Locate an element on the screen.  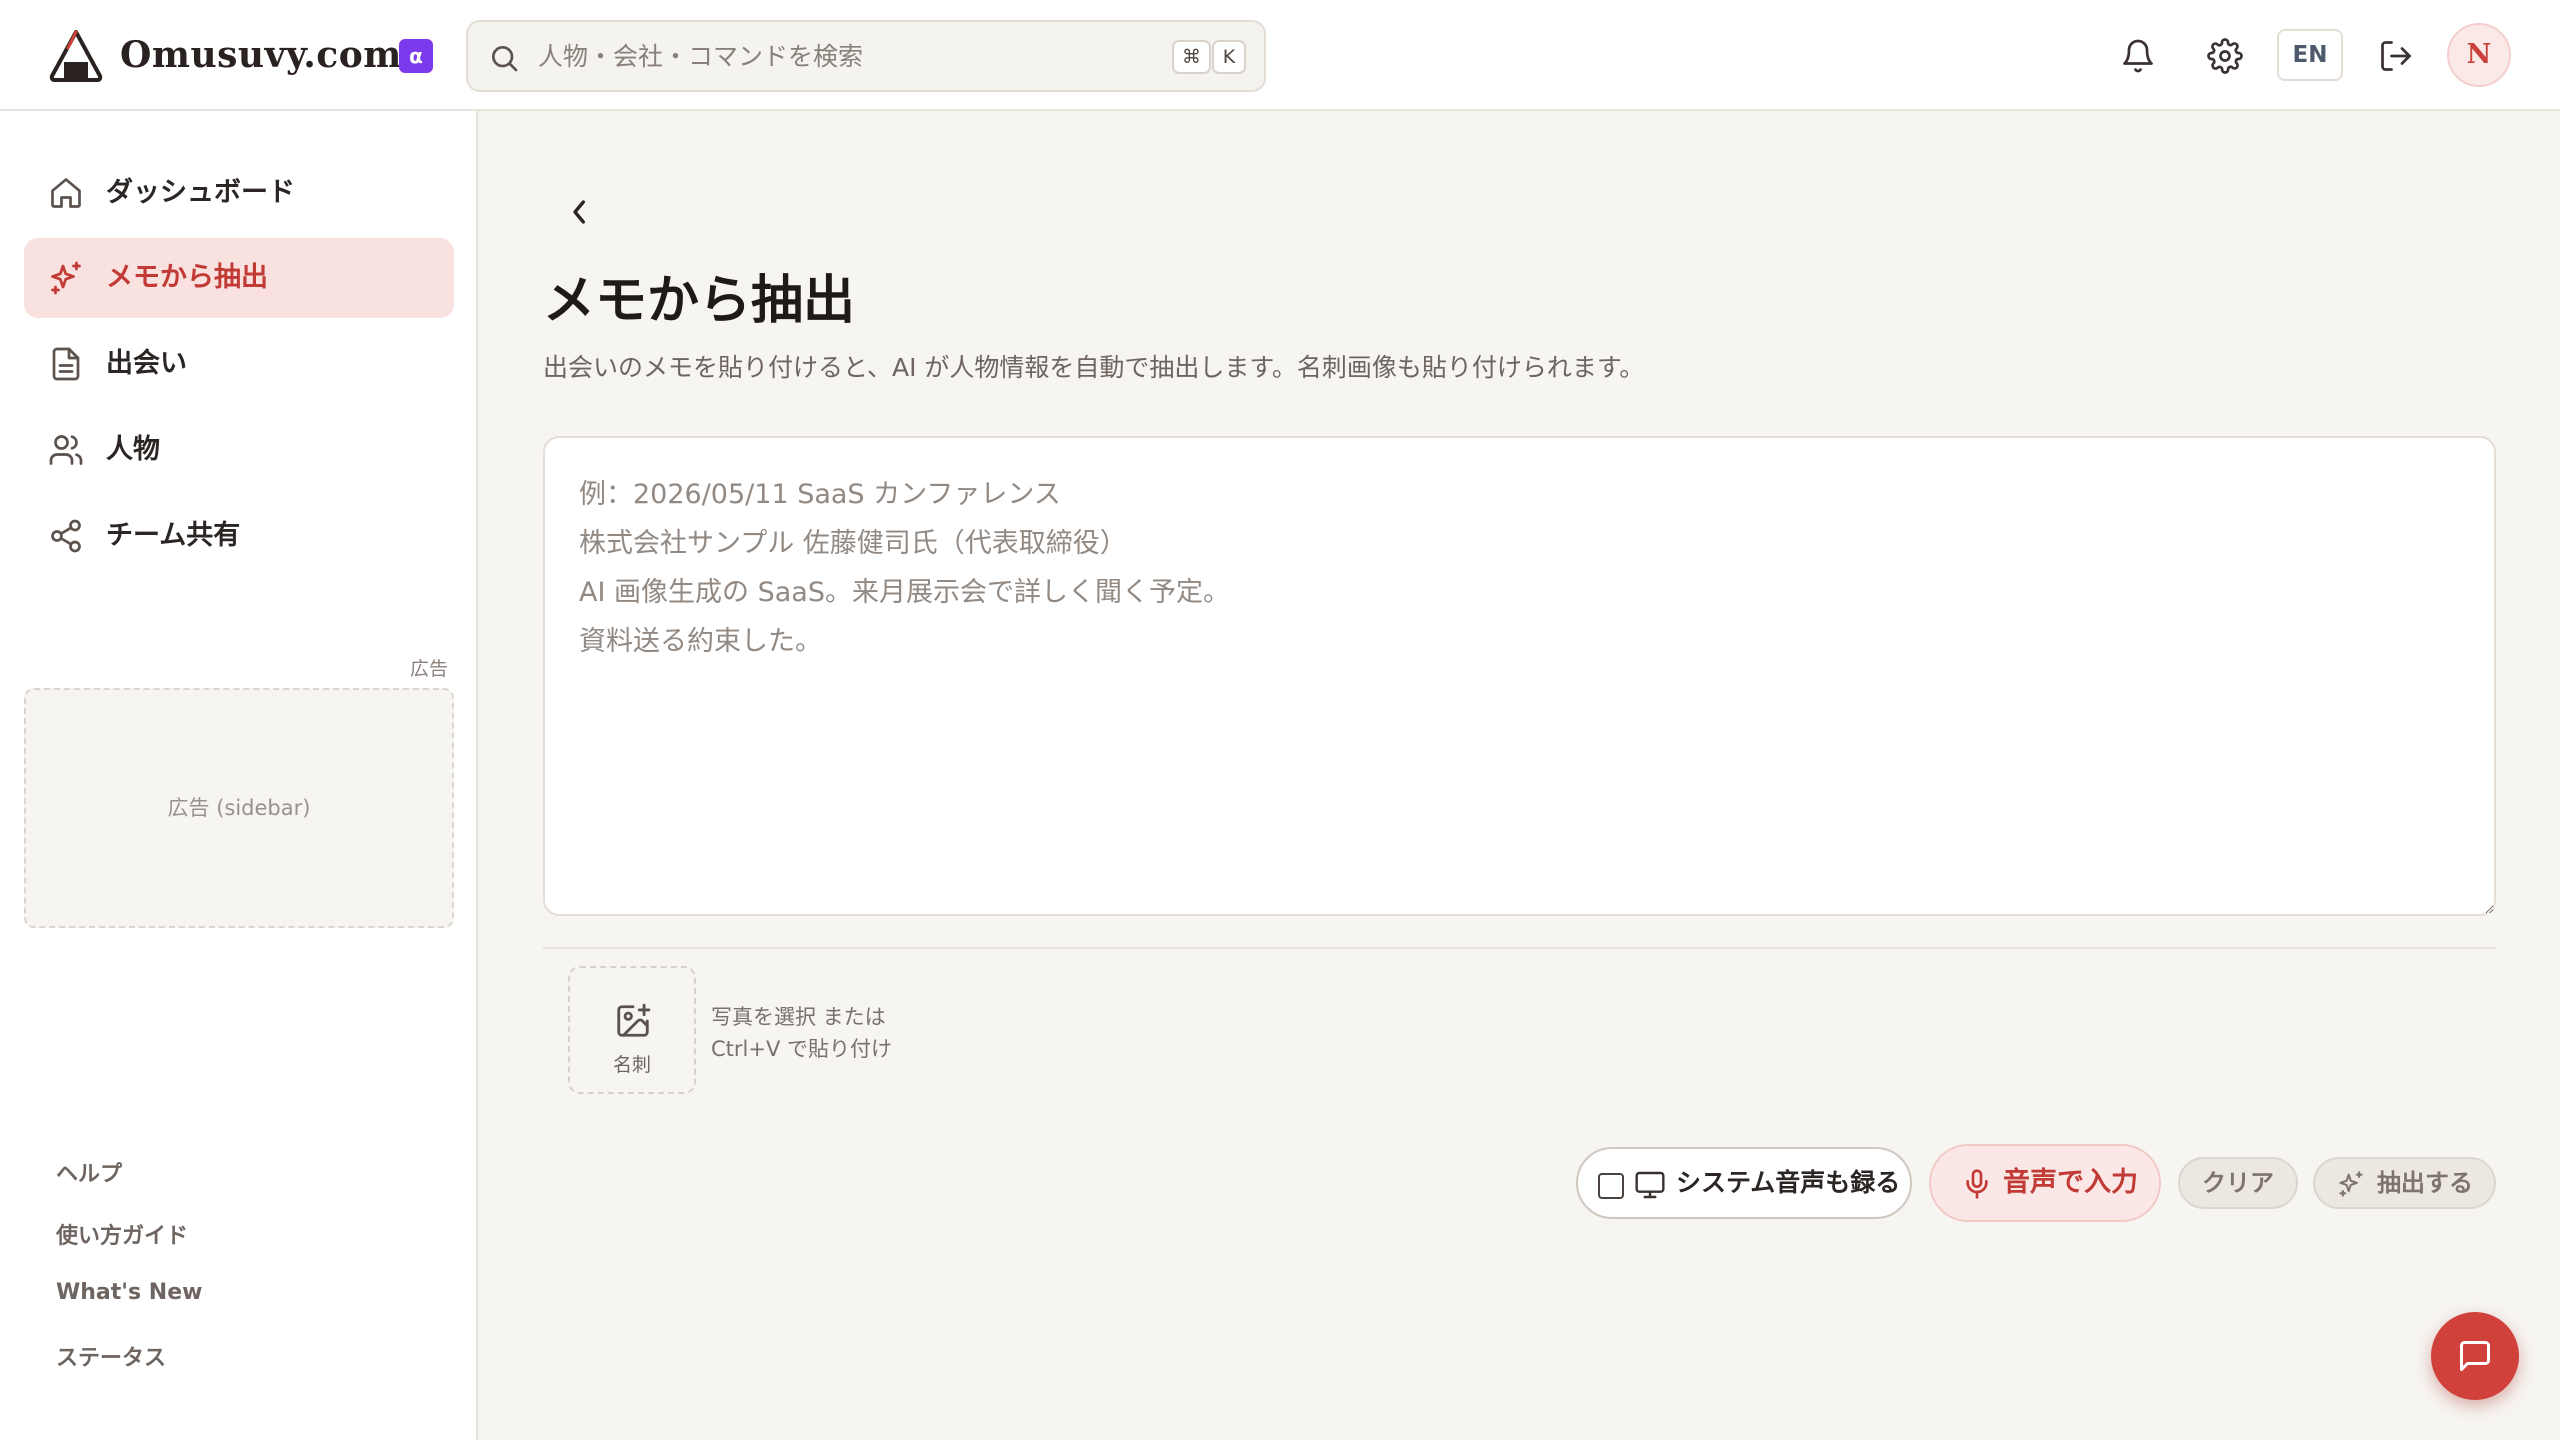
guide-link: 使い方ガイド is located at coordinates (122, 1234).